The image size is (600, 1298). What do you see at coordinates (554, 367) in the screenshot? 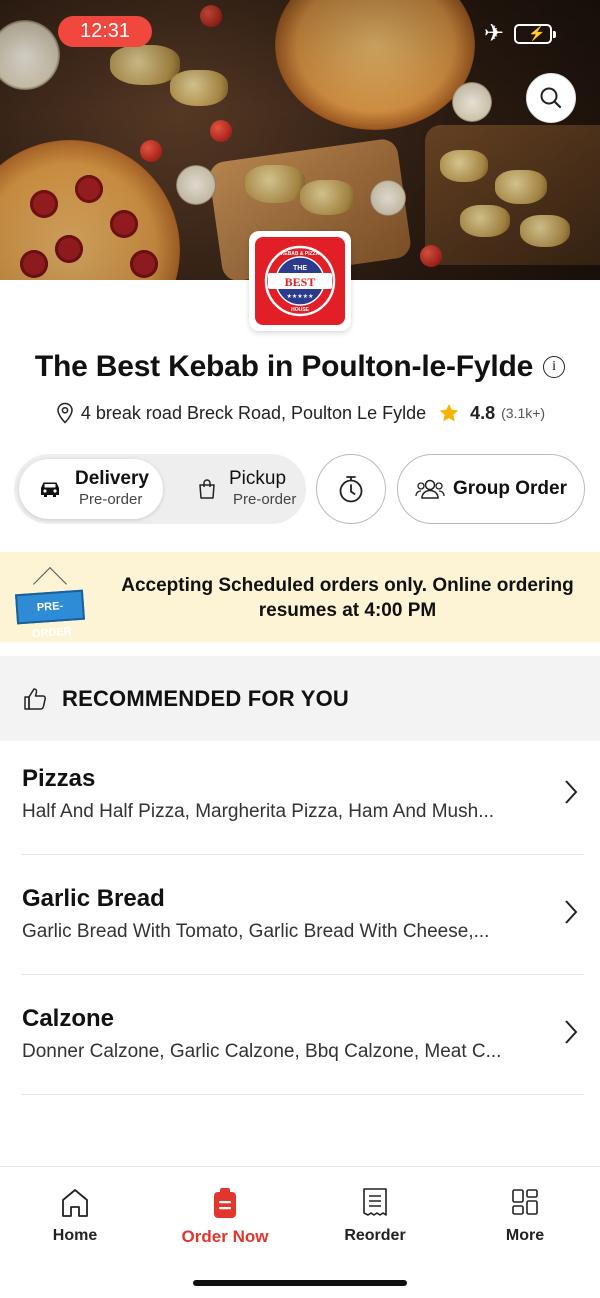
I see `info-icon: i` at bounding box center [554, 367].